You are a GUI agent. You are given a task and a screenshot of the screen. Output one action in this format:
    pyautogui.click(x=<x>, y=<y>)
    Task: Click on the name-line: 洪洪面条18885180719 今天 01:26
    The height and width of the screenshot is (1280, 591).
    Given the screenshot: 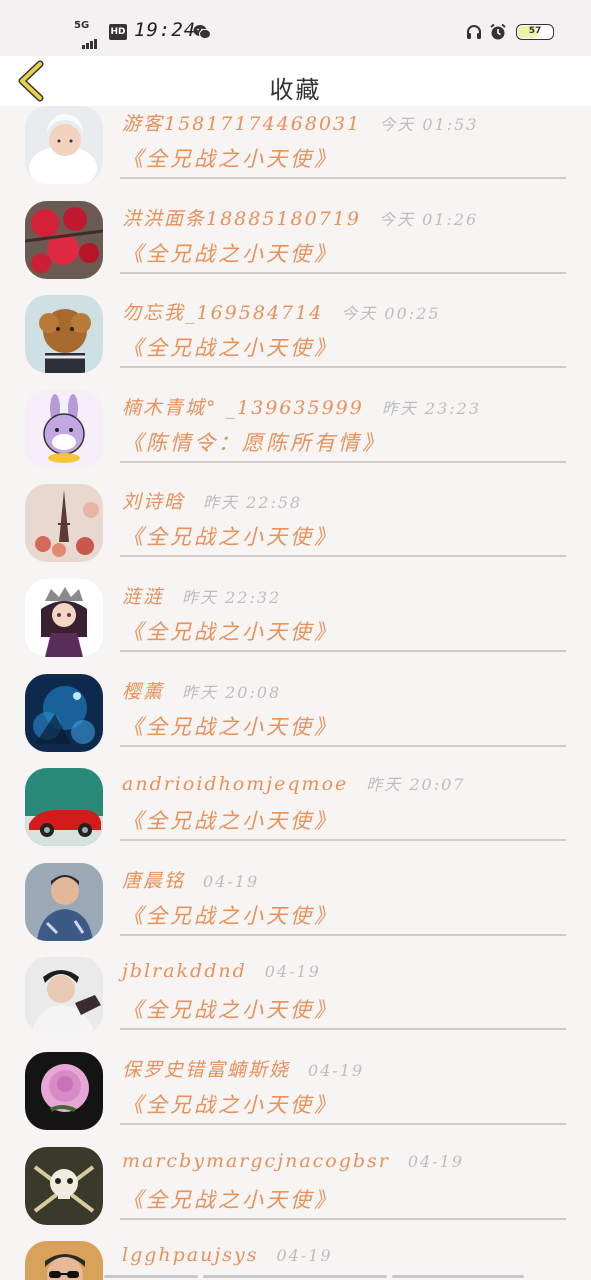 What is the action you would take?
    pyautogui.click(x=300, y=217)
    